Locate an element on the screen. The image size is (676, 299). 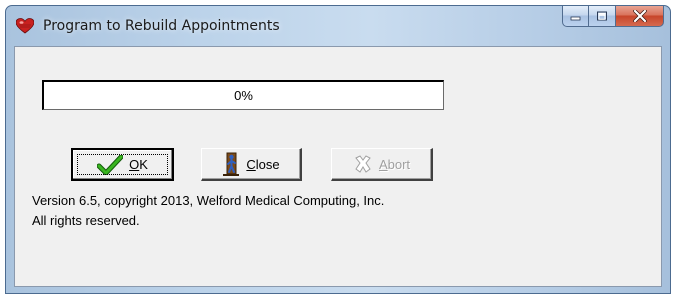
progress-bar: 0% is located at coordinates (243, 95).